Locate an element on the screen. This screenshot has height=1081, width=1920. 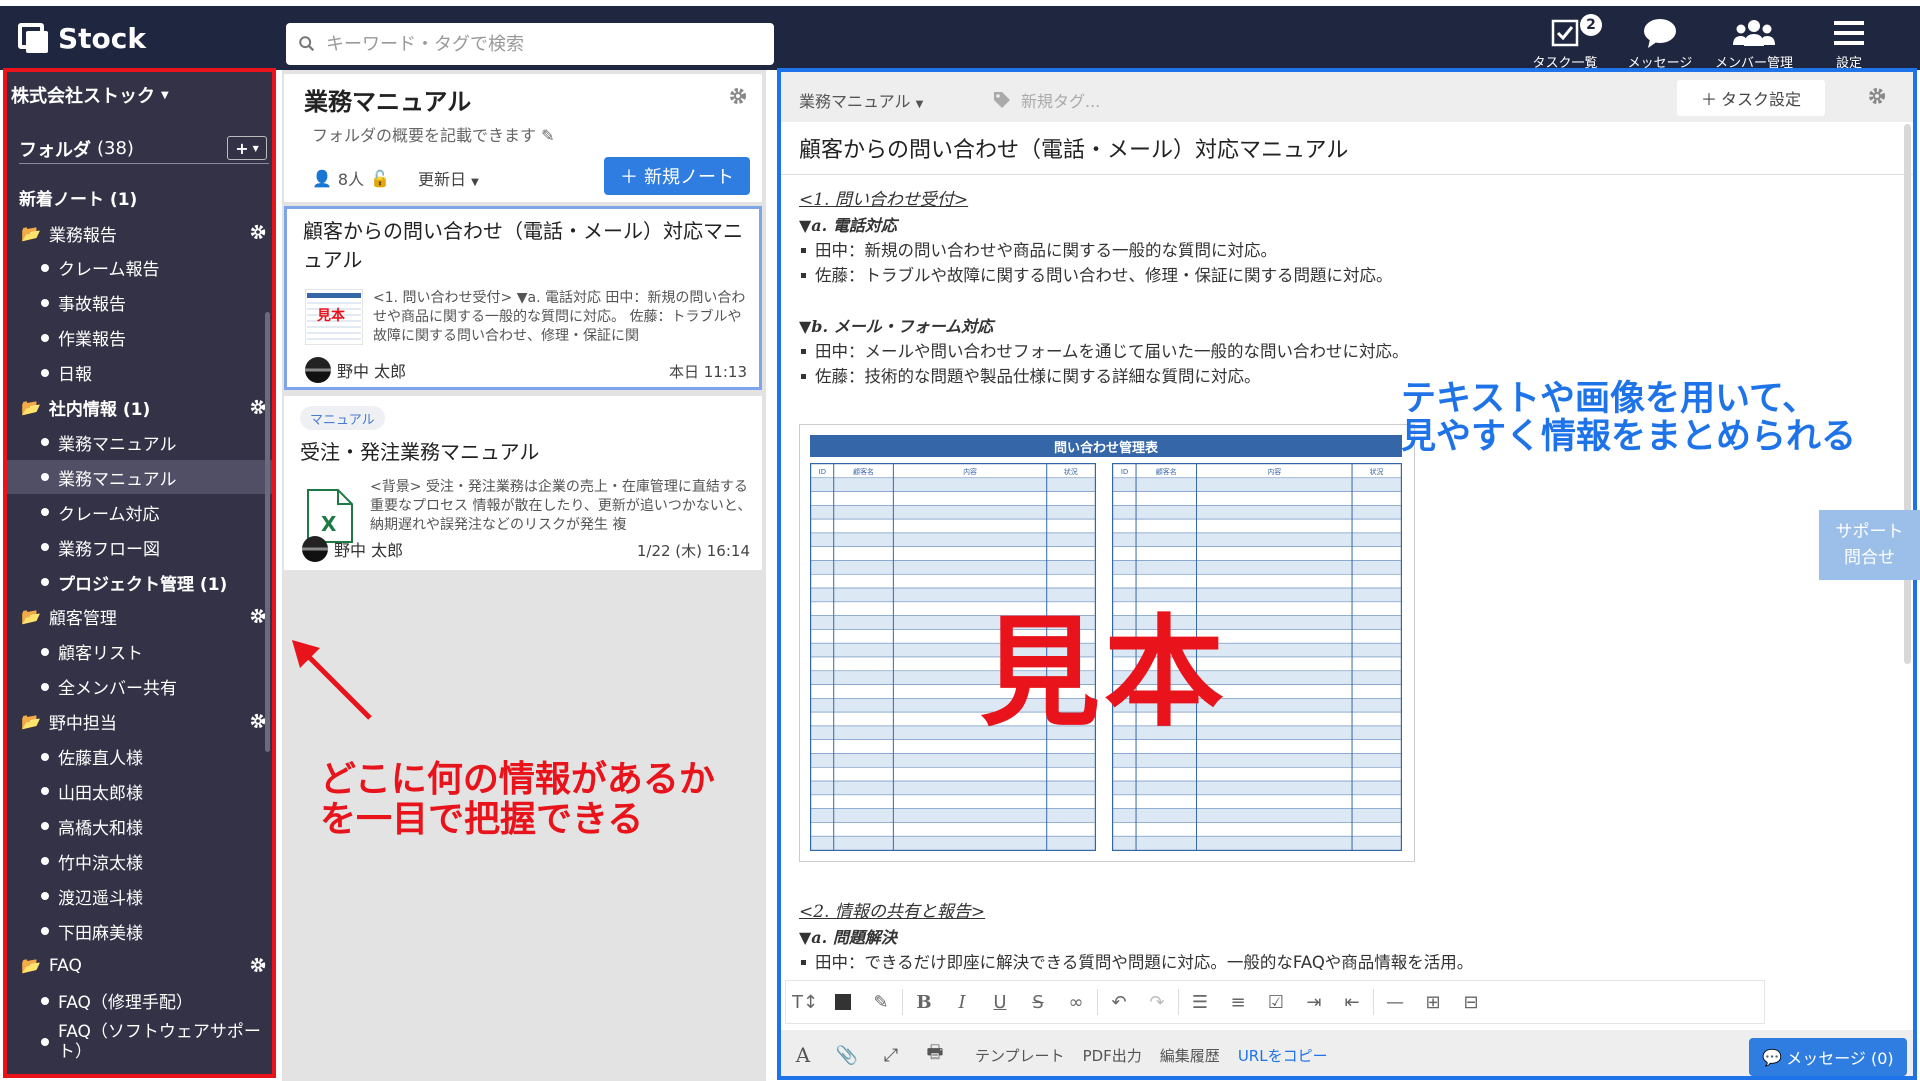
note-scrollbar is located at coordinates (1907, 394).